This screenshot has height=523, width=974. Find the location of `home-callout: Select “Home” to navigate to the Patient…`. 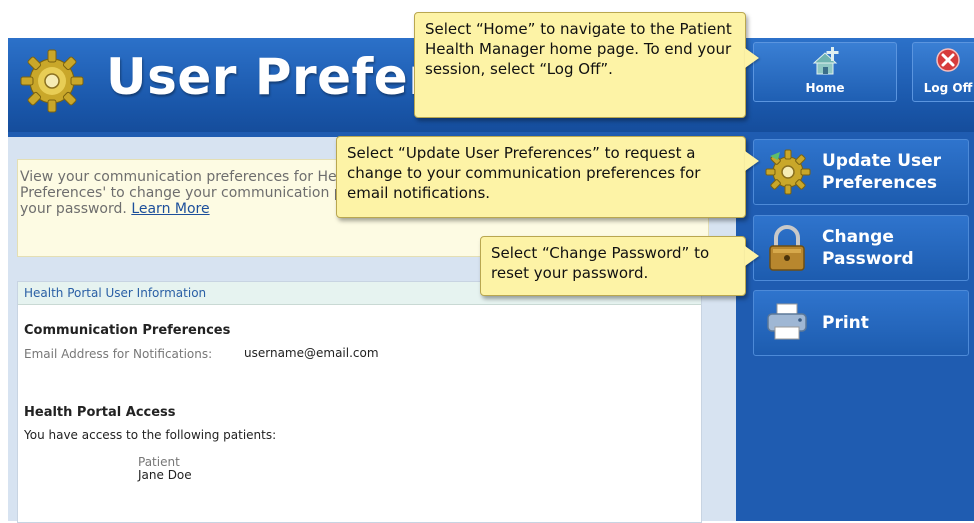

home-callout: Select “Home” to navigate to the Patient… is located at coordinates (580, 65).